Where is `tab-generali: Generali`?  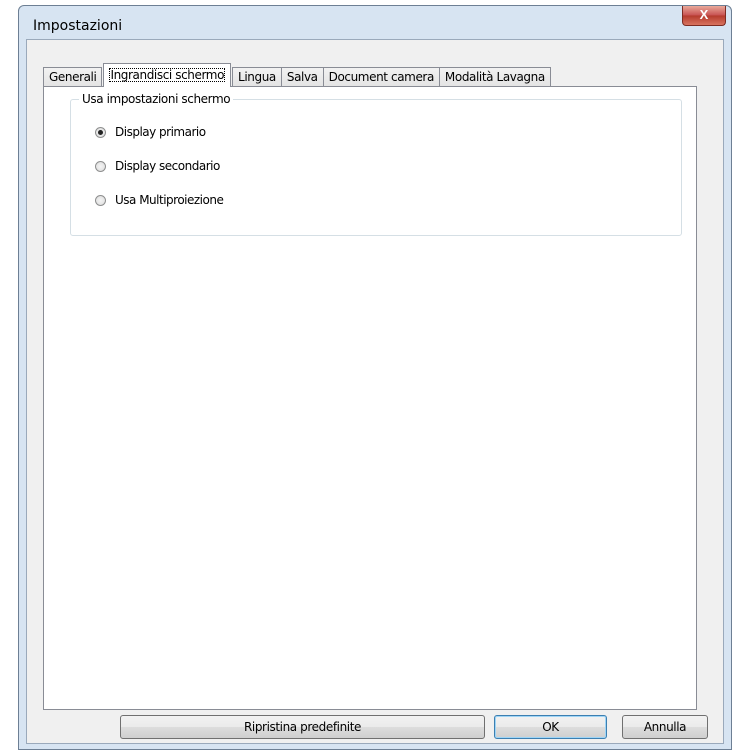 tab-generali: Generali is located at coordinates (73, 77).